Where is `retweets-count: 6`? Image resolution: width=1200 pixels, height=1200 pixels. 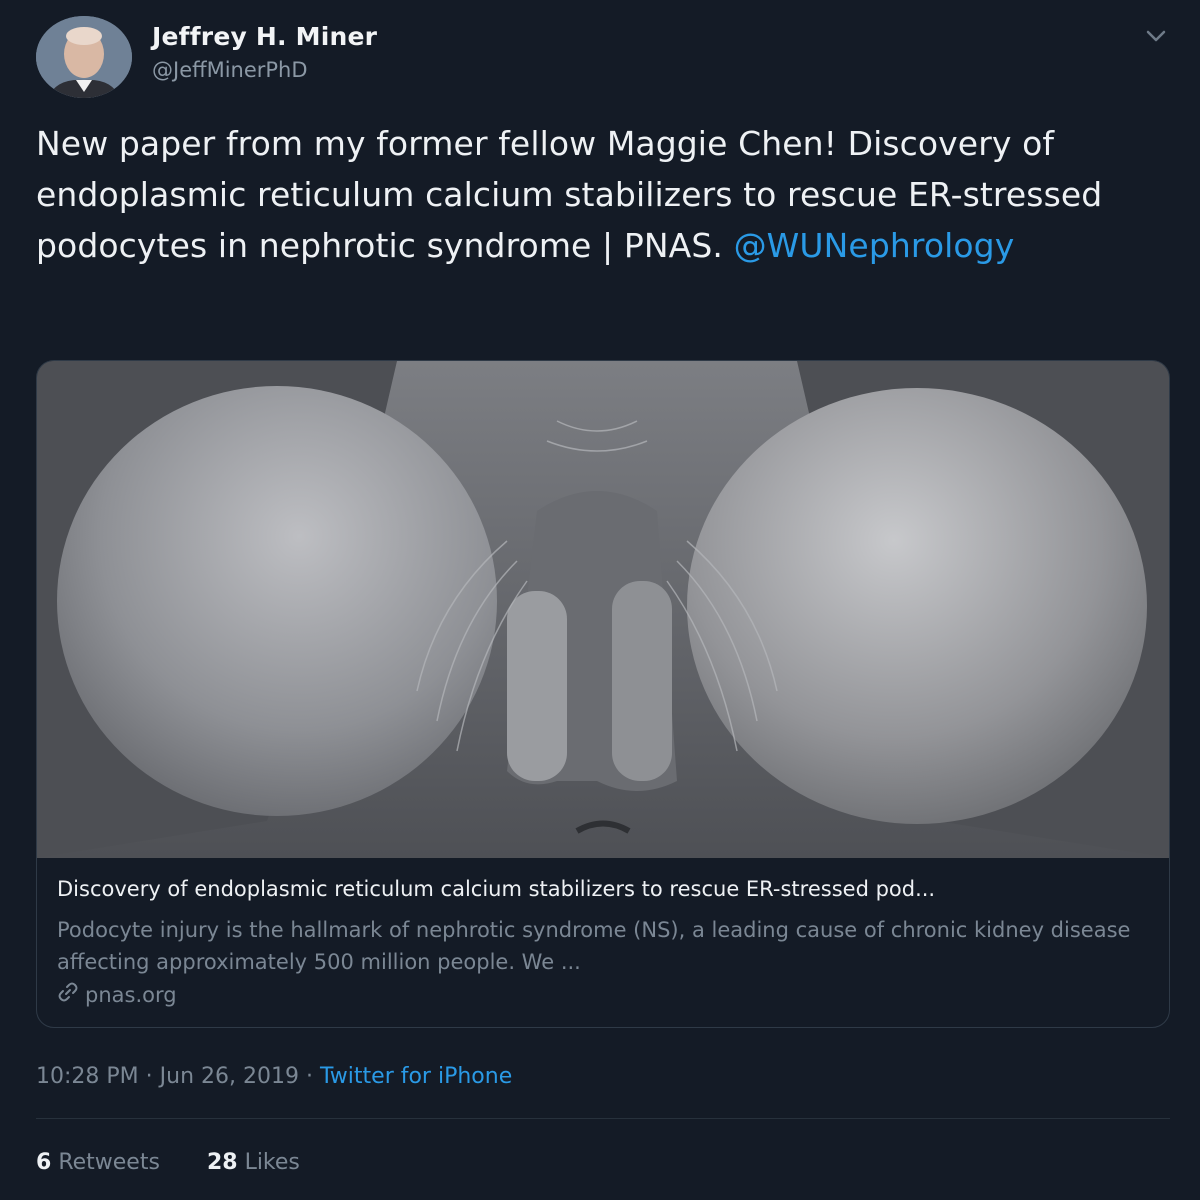 retweets-count: 6 is located at coordinates (44, 1162).